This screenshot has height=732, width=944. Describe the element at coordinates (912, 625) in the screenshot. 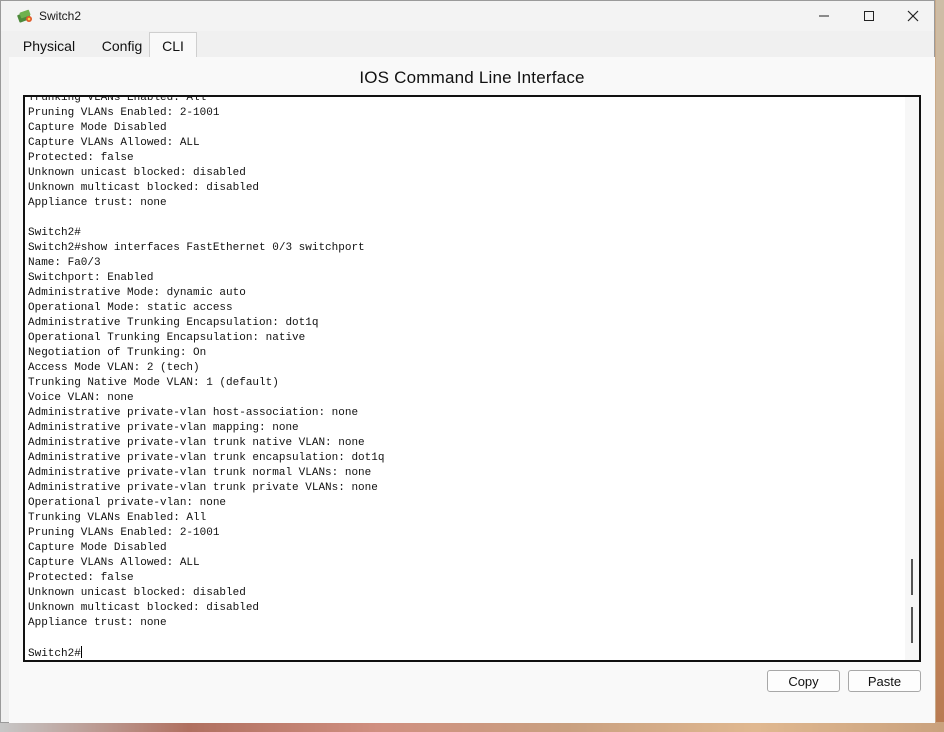

I see `scrollbar-thumb-lower` at that location.